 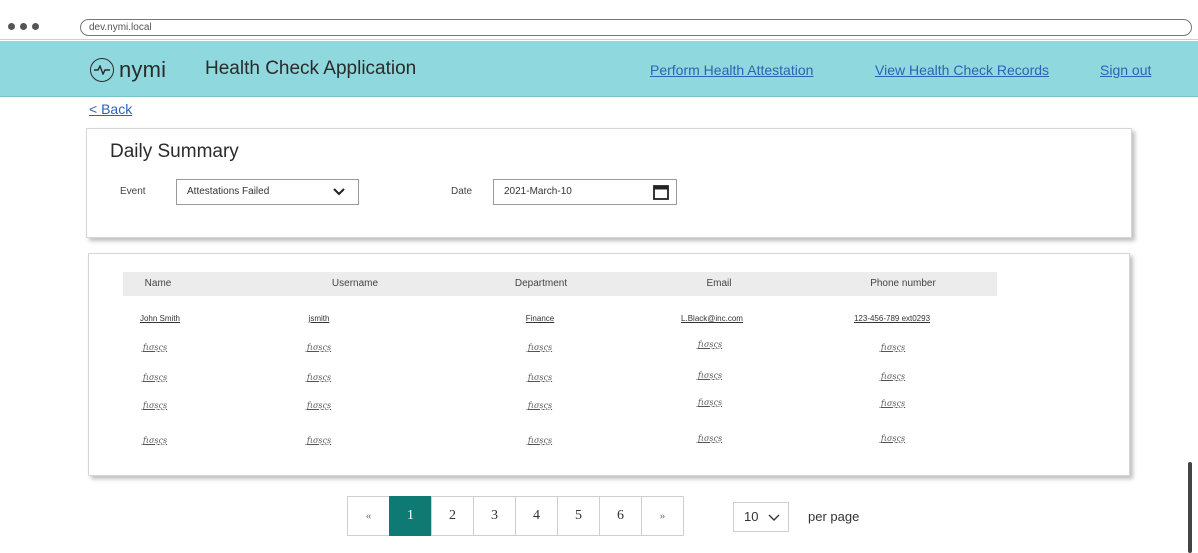 I want to click on per-page-label: per page, so click(x=834, y=516).